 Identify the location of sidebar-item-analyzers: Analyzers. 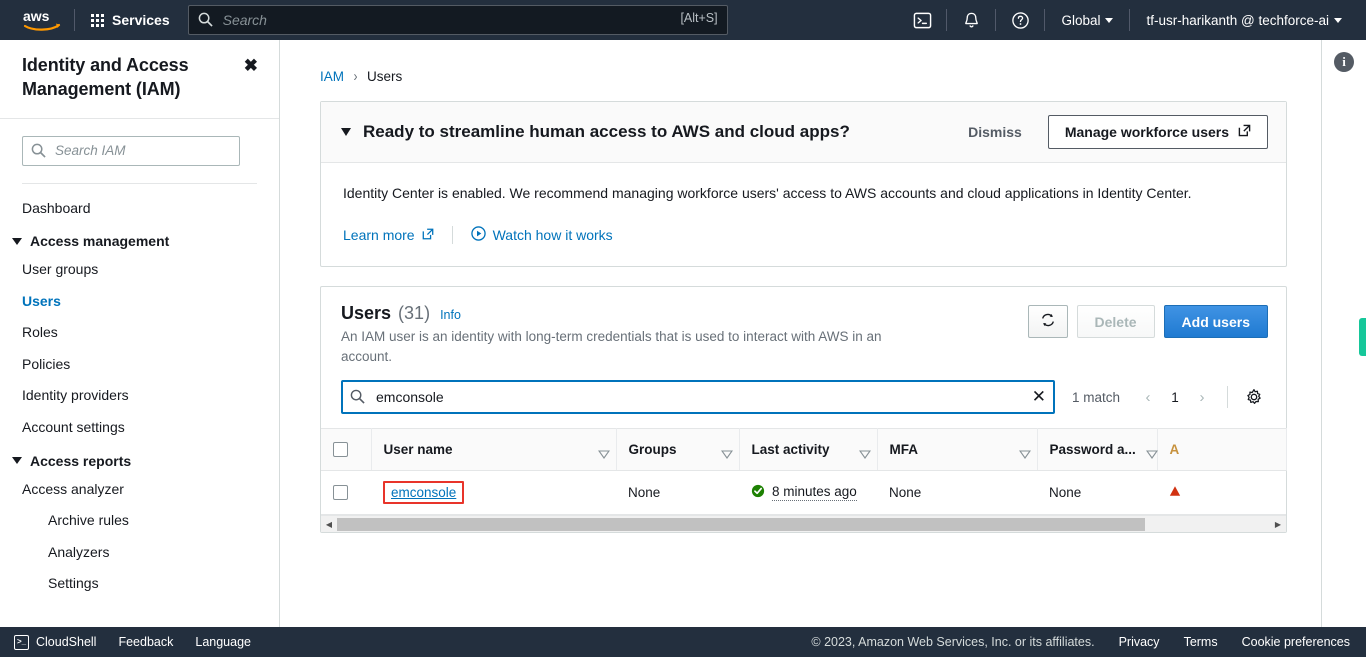
(139, 553).